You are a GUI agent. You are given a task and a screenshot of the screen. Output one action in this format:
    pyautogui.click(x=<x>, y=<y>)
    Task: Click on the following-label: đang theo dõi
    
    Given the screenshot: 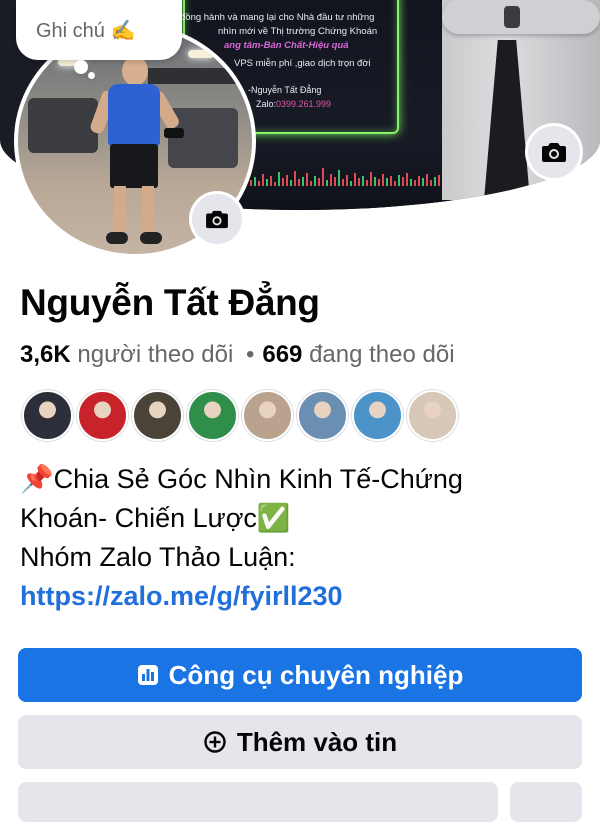 What is the action you would take?
    pyautogui.click(x=382, y=354)
    